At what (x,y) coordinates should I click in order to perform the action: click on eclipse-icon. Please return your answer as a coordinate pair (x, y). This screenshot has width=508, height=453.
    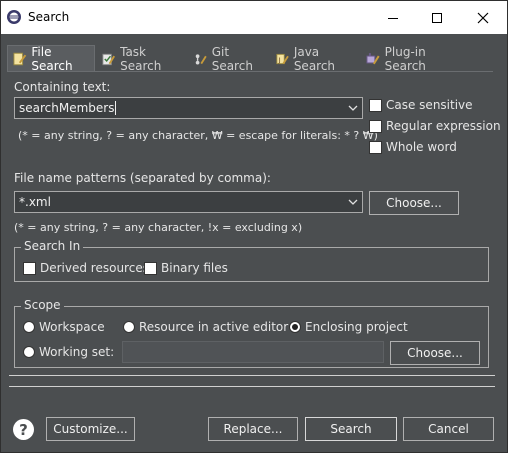
    Looking at the image, I should click on (14, 17).